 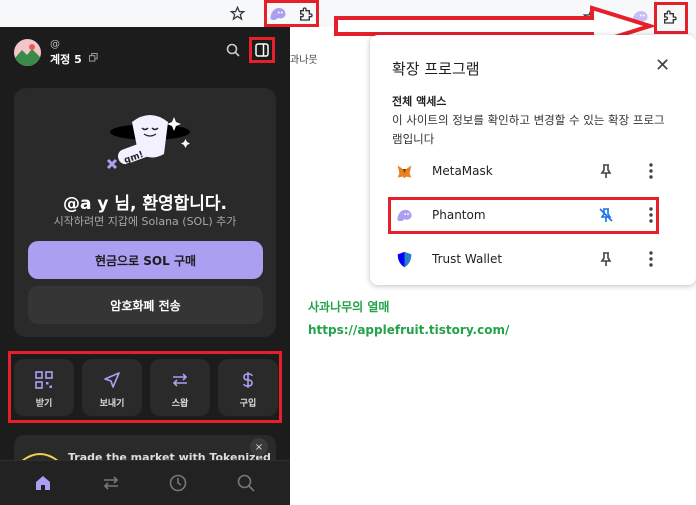 What do you see at coordinates (304, 60) in the screenshot?
I see `background-page-text: 과나뭇` at bounding box center [304, 60].